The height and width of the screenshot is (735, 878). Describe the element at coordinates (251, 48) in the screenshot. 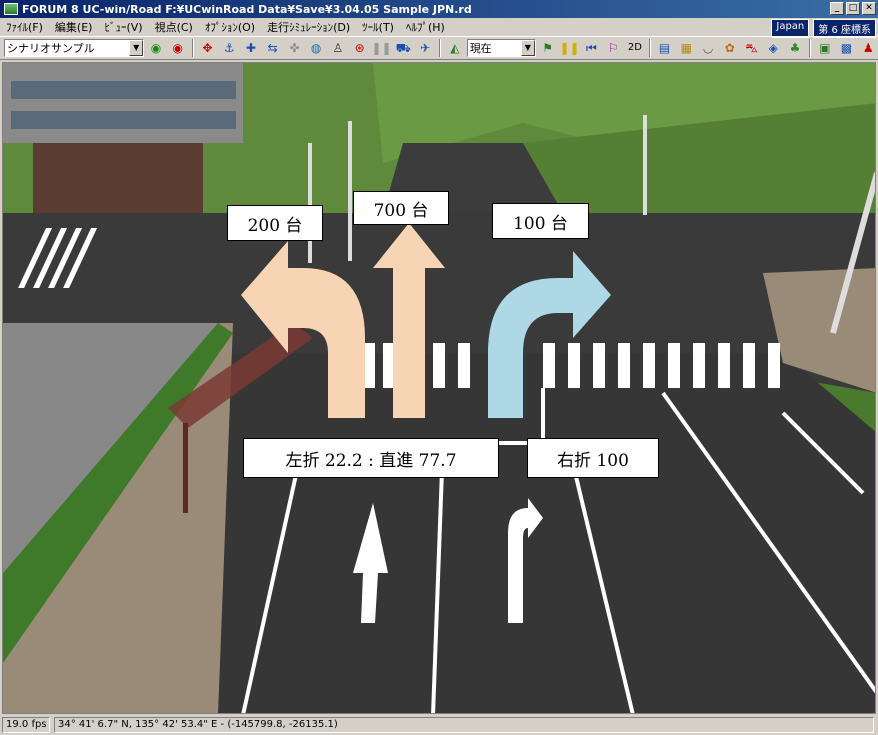

I see `move-icon: ✚` at that location.